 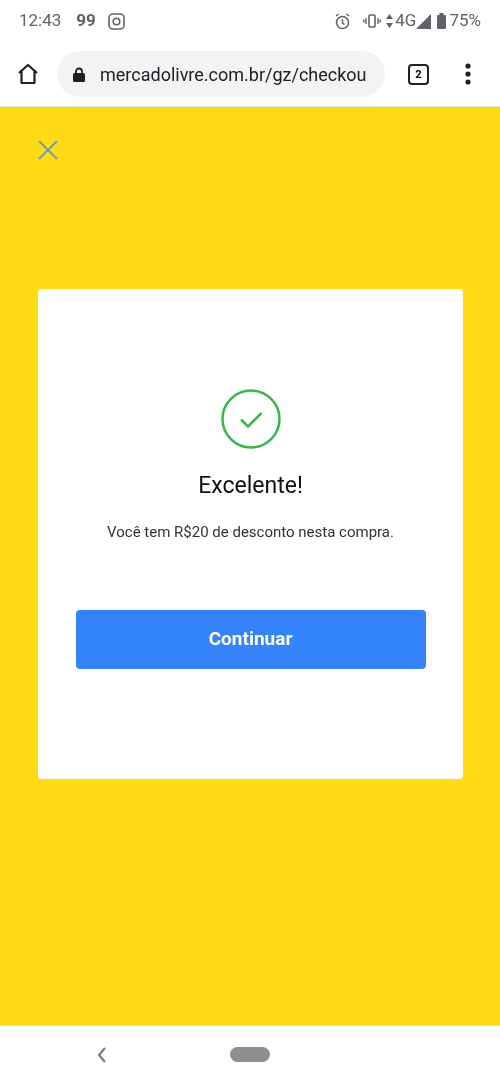 What do you see at coordinates (40, 21) in the screenshot?
I see `status-time: 12:43` at bounding box center [40, 21].